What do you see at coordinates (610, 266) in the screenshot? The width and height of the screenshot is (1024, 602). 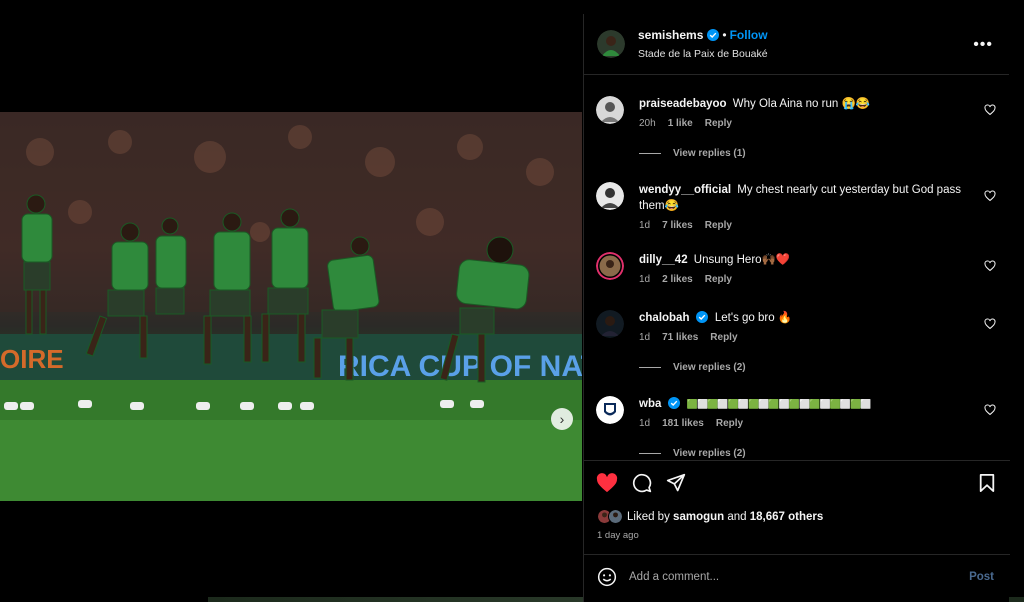 I see `commenter-avatar-story-ring` at bounding box center [610, 266].